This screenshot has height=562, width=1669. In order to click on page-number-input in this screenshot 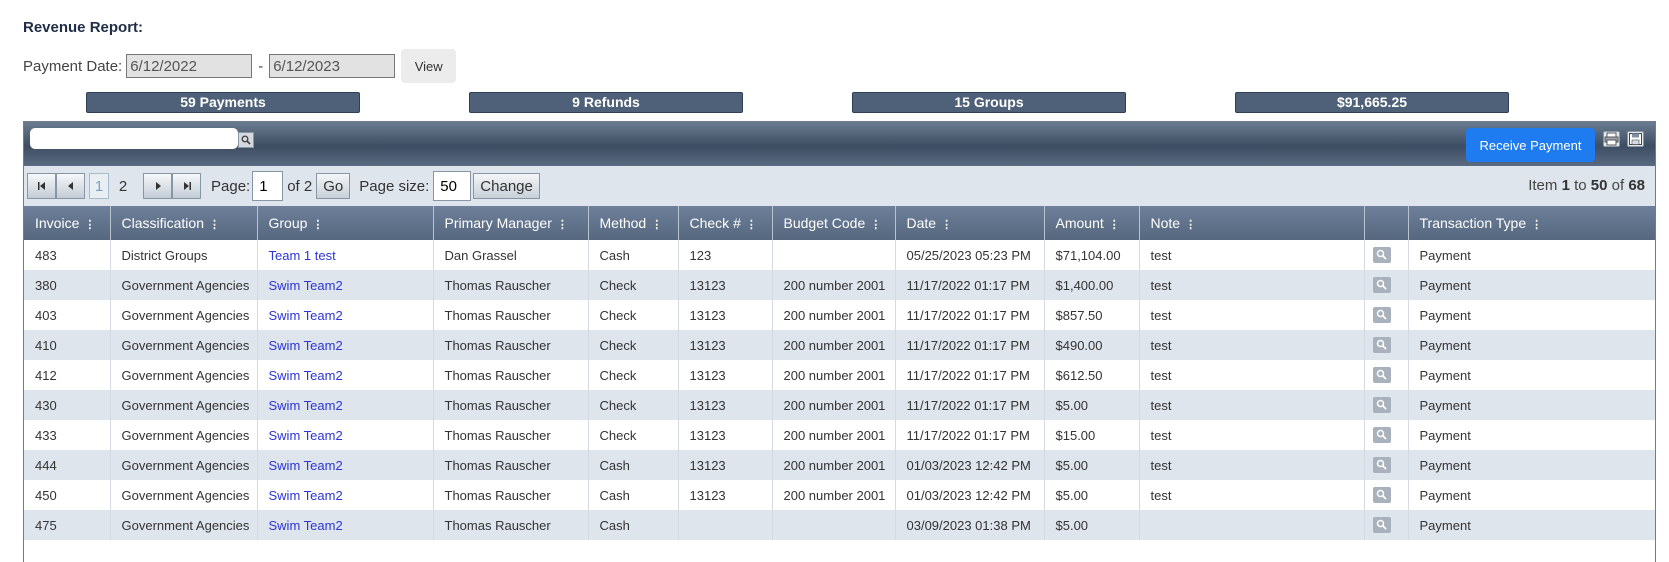, I will do `click(268, 186)`.